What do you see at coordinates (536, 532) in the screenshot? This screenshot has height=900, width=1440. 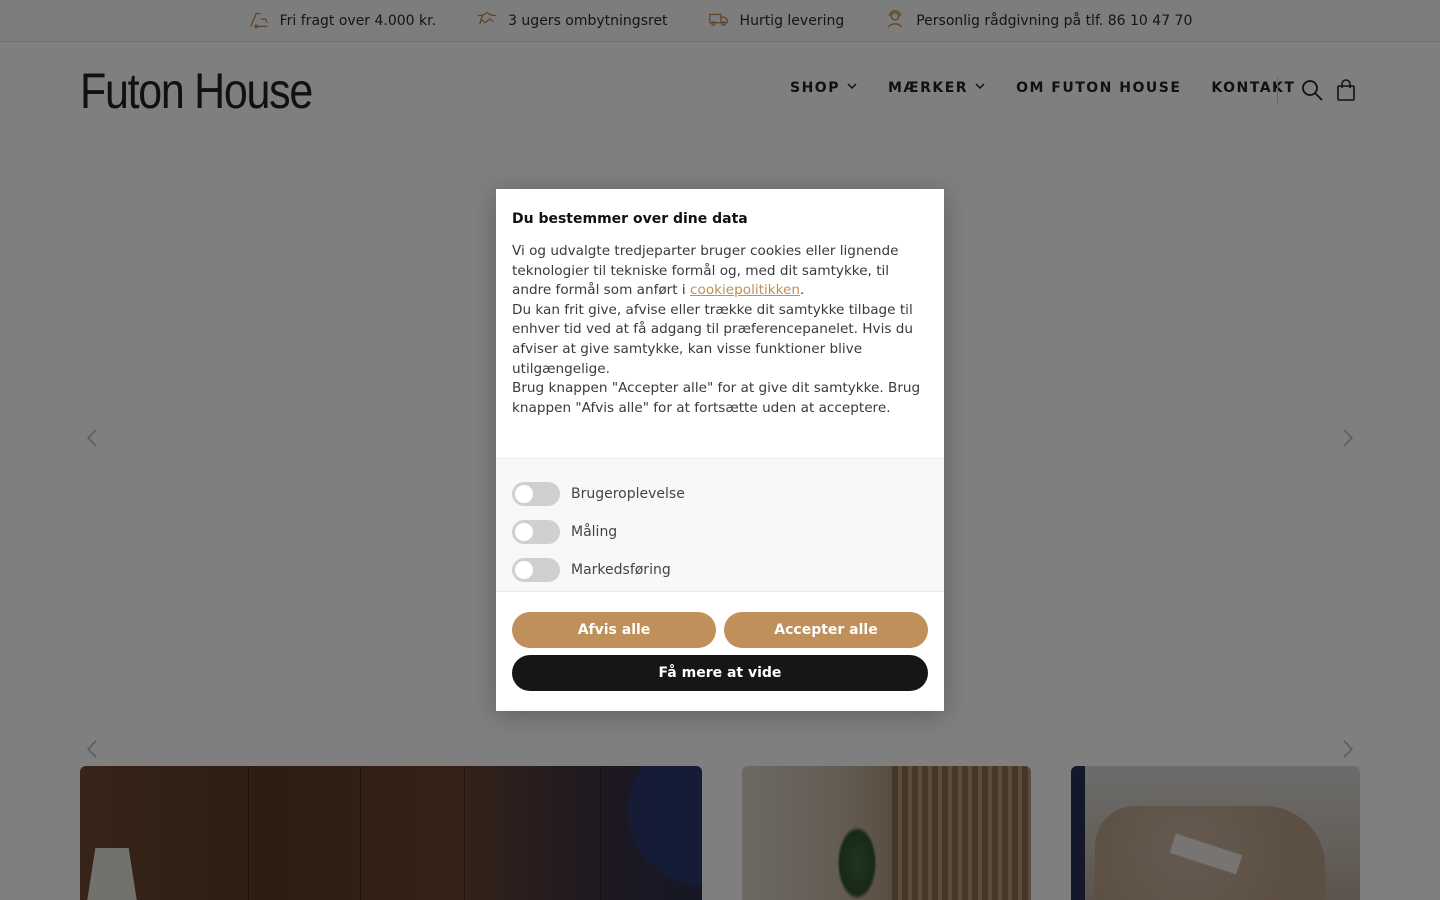 I see `measurement-toggle` at bounding box center [536, 532].